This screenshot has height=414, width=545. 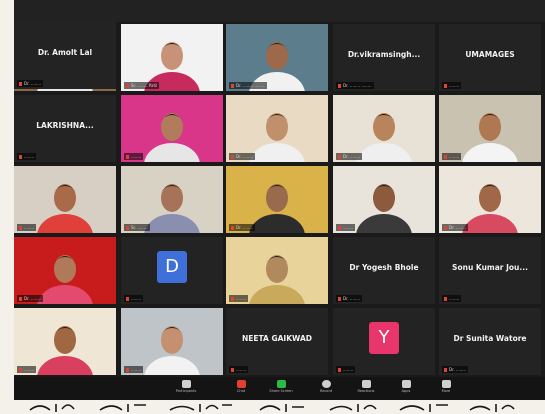 I want to click on share-screen-button: Share Screen, so click(x=281, y=389).